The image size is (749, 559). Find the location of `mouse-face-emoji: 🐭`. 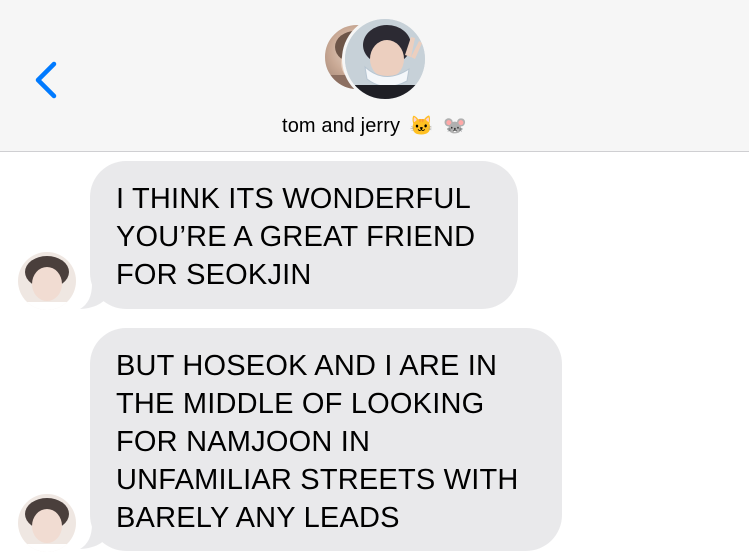

mouse-face-emoji: 🐭 is located at coordinates (455, 126).